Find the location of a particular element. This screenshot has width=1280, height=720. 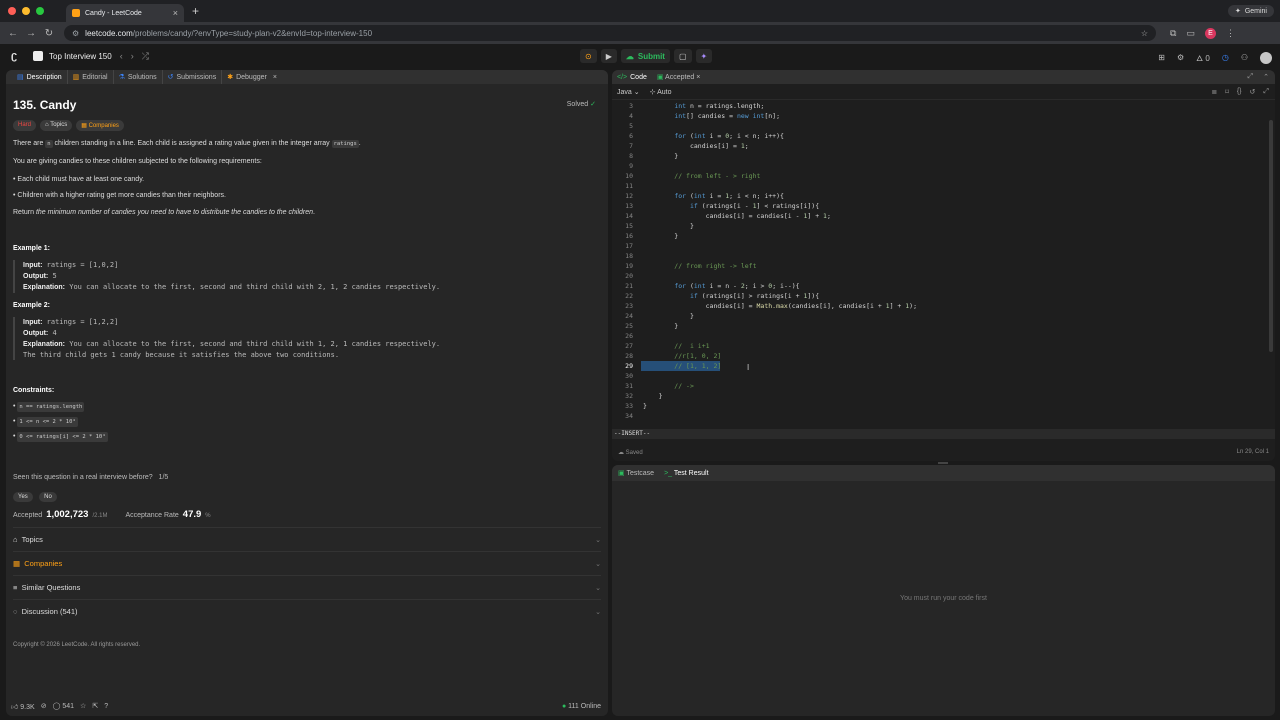

gemini-button: ✦ Gemini is located at coordinates (1250, 11).